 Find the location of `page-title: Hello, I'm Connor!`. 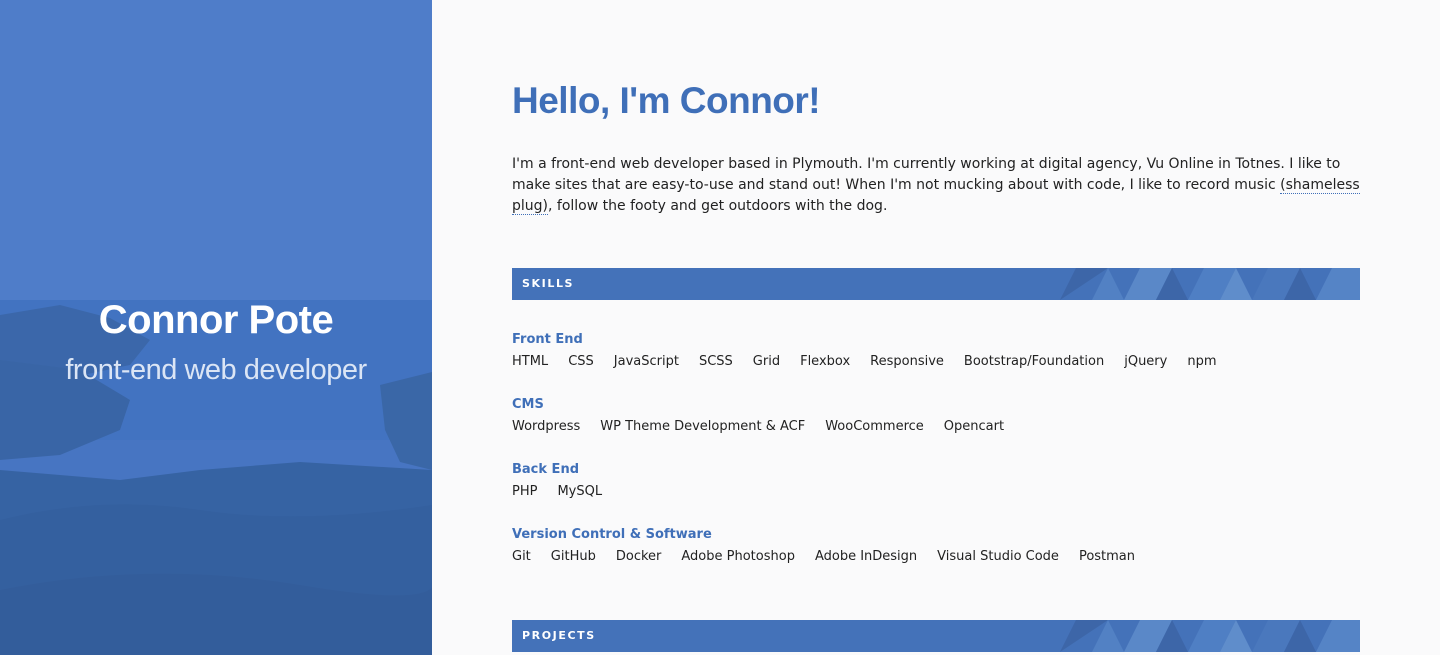

page-title: Hello, I'm Connor! is located at coordinates (666, 100).